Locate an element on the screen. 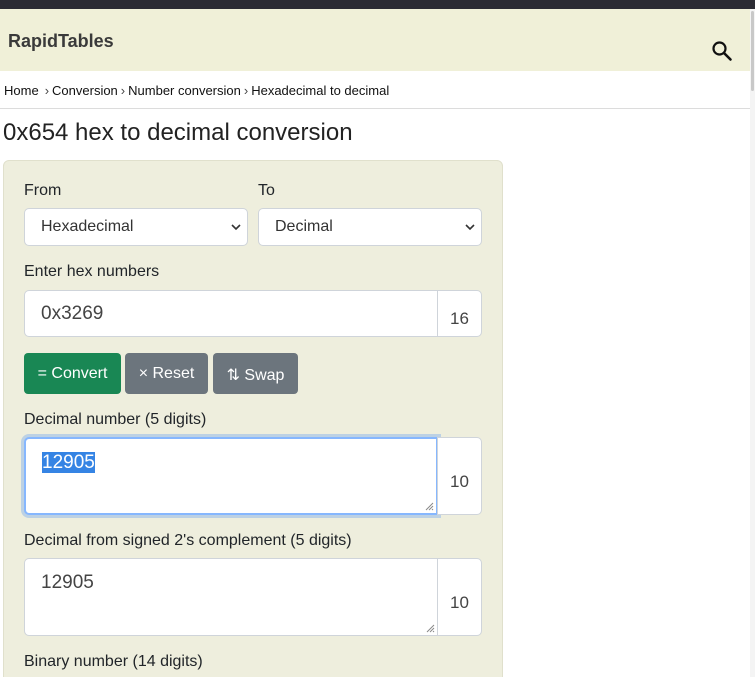  from-label: From is located at coordinates (43, 190).